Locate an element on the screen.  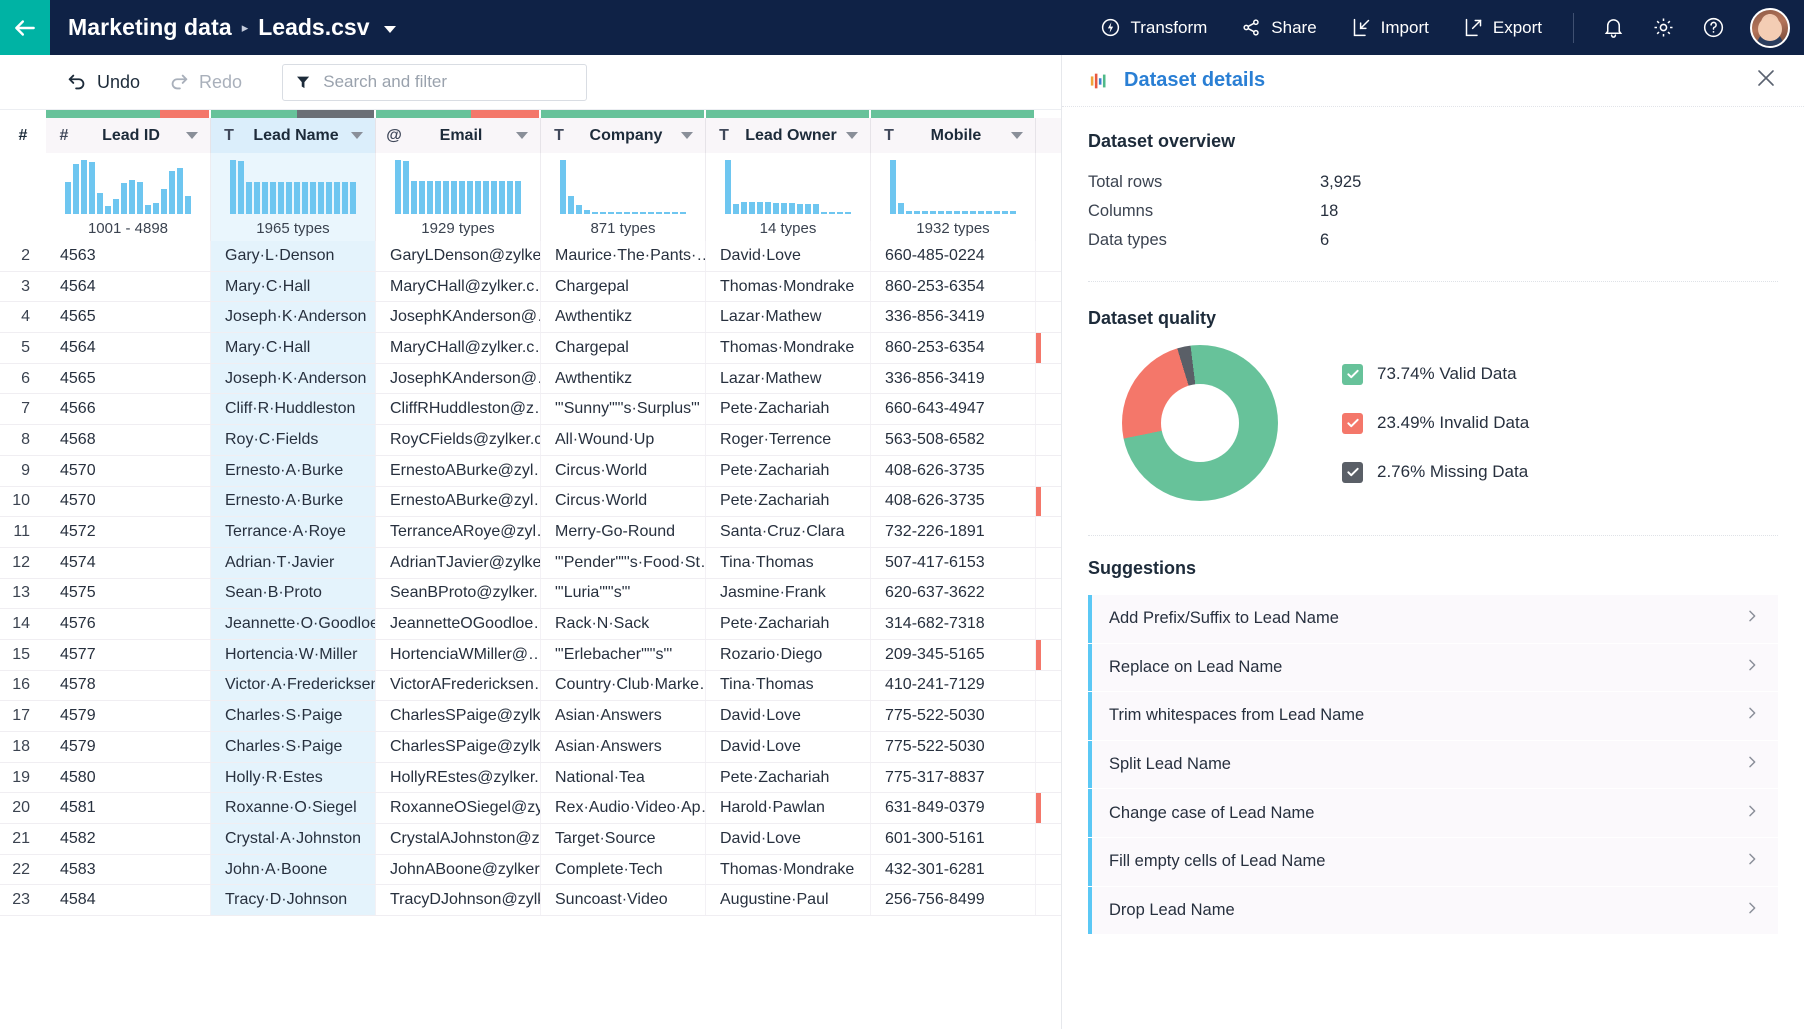
notifications-button is located at coordinates (1613, 27).